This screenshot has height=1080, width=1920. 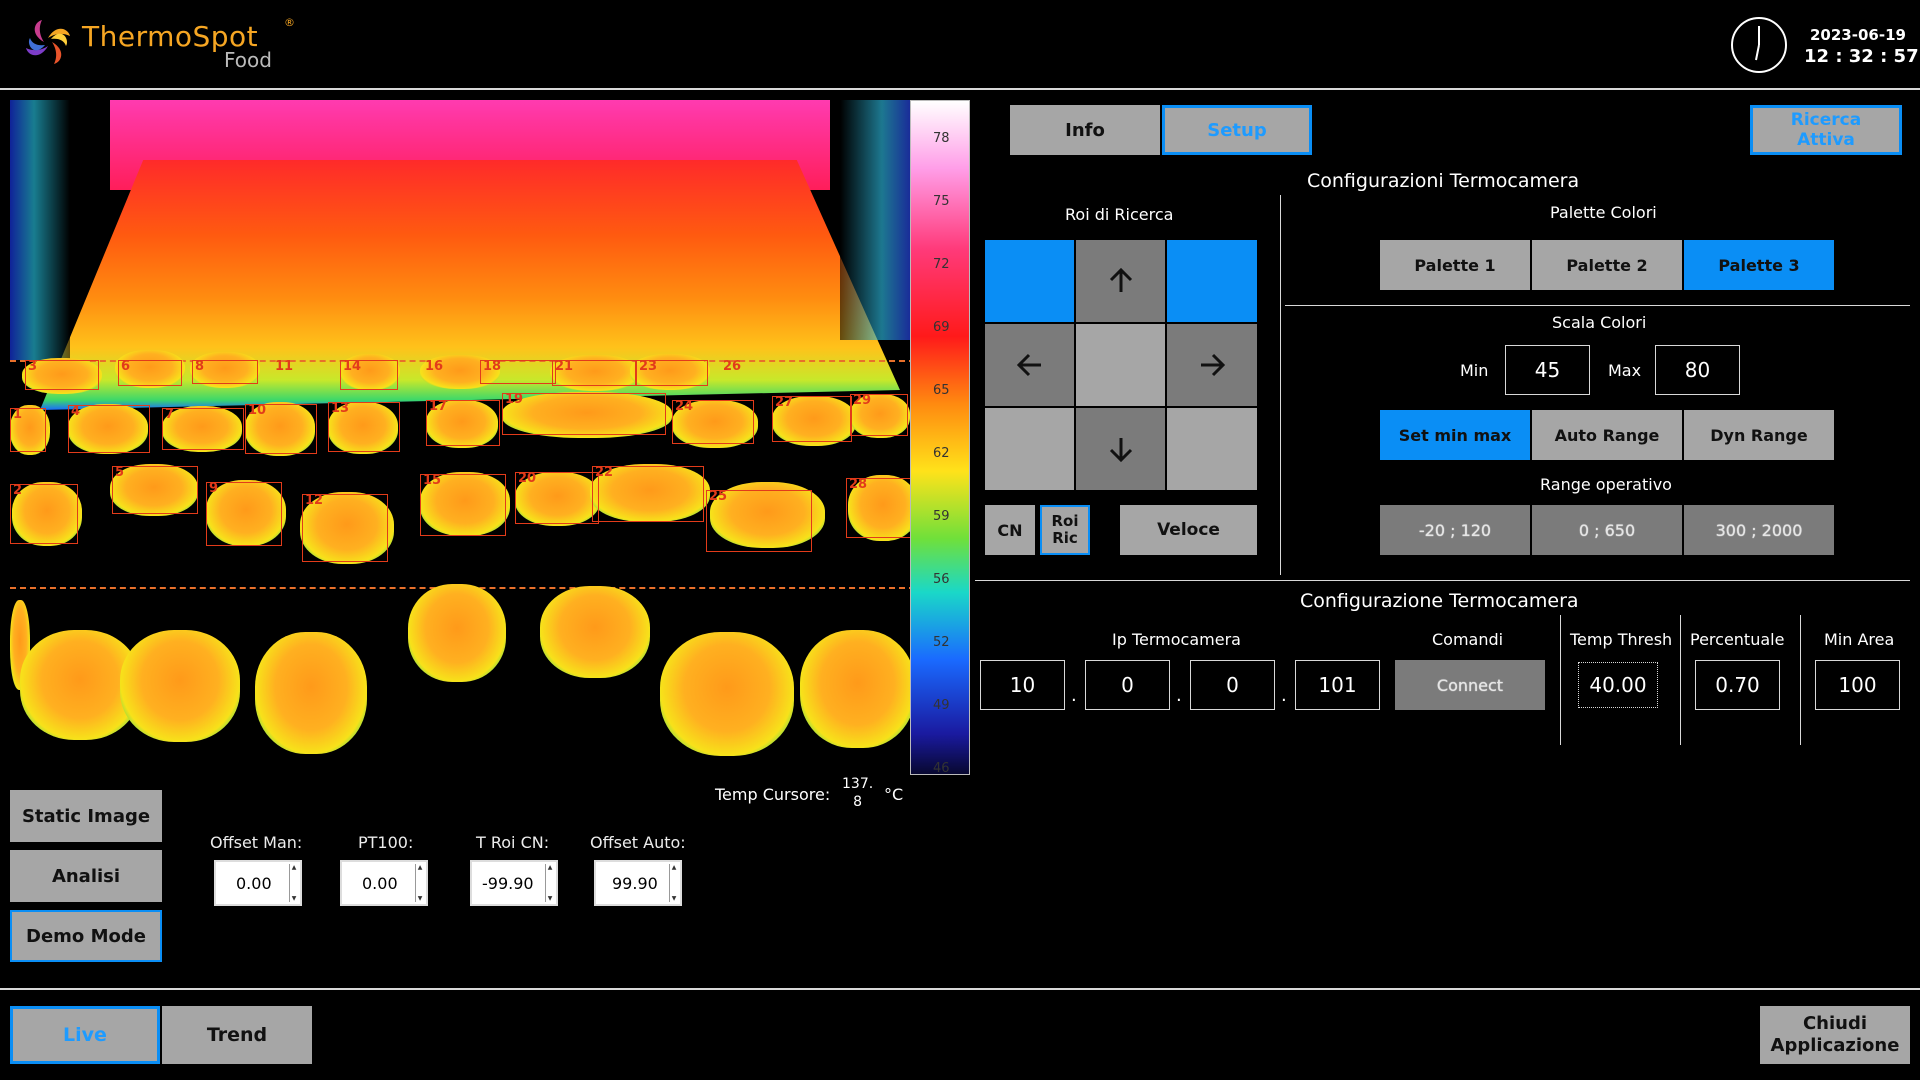 What do you see at coordinates (1835, 1045) in the screenshot?
I see `close-line2: Applicazione` at bounding box center [1835, 1045].